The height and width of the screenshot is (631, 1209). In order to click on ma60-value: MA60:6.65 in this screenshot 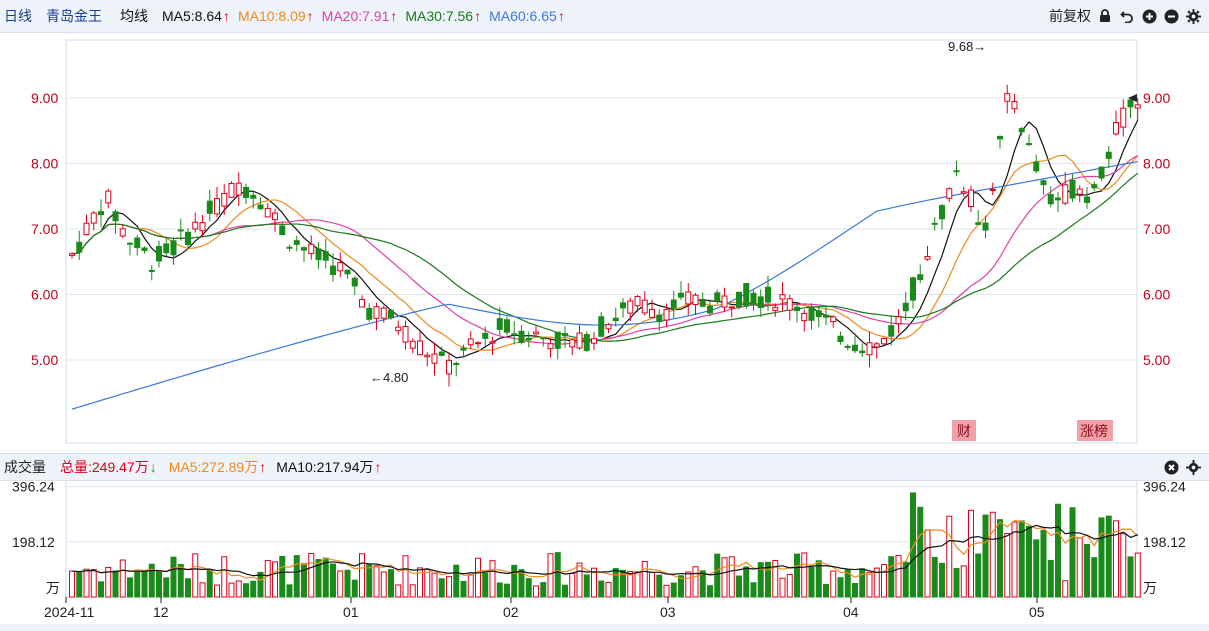, I will do `click(523, 16)`.